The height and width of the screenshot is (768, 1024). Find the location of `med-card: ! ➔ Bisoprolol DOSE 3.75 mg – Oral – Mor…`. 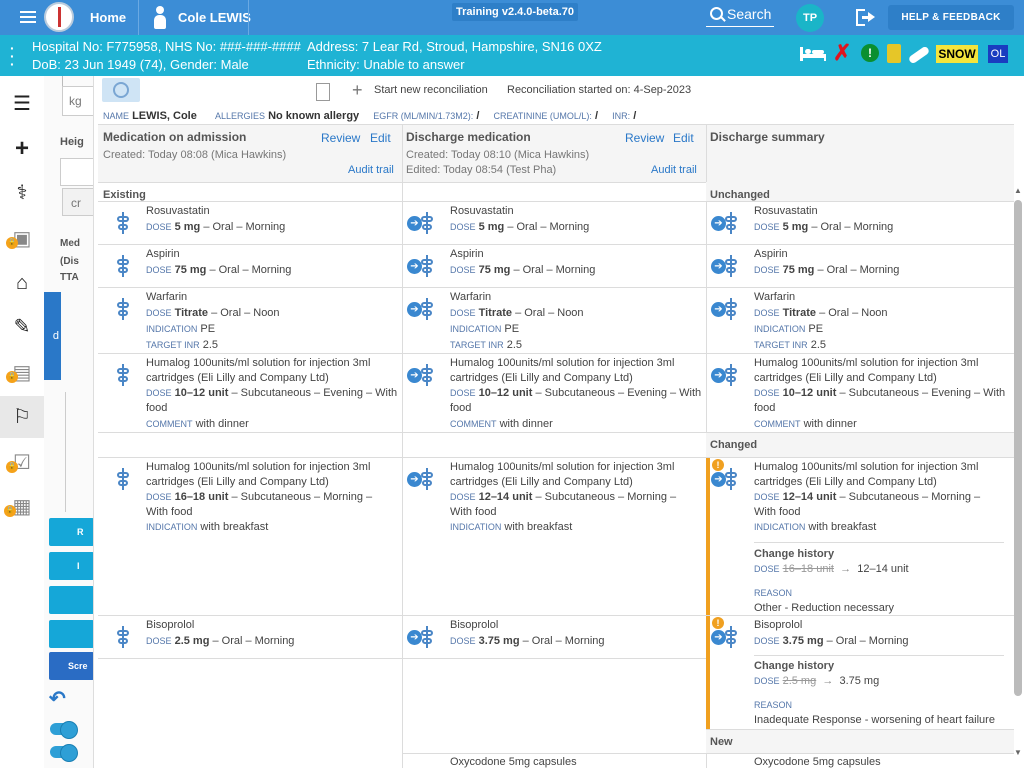

med-card: ! ➔ Bisoprolol DOSE 3.75 mg – Oral – Mor… is located at coordinates (860, 672).